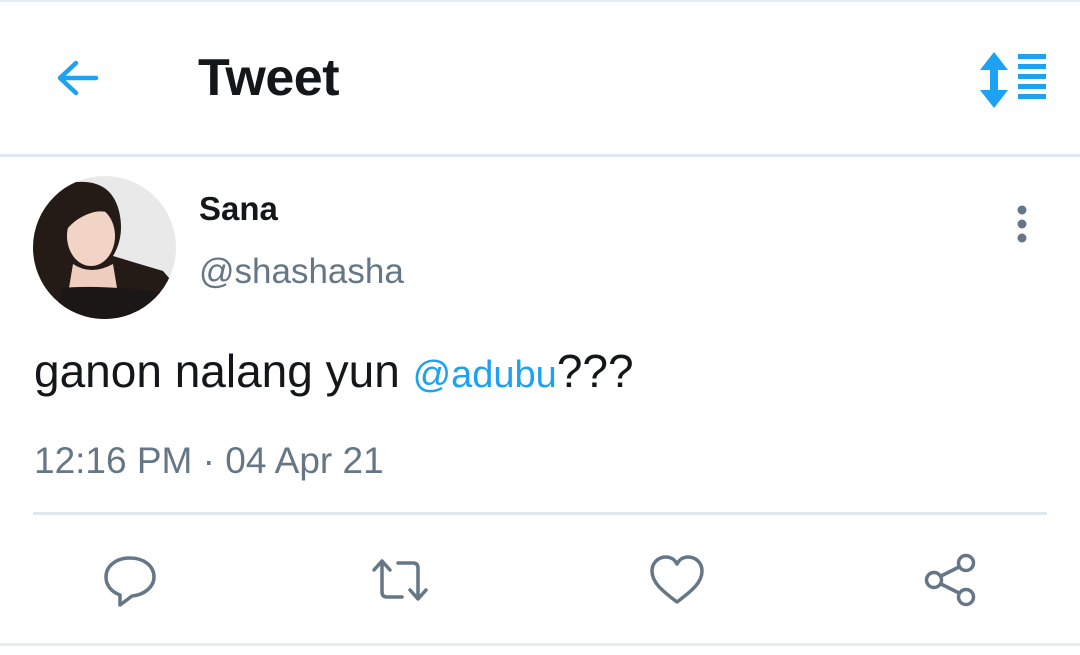 Image resolution: width=1080 pixels, height=655 pixels. Describe the element at coordinates (595, 371) in the screenshot. I see `tweet-text-suffix: ???` at that location.